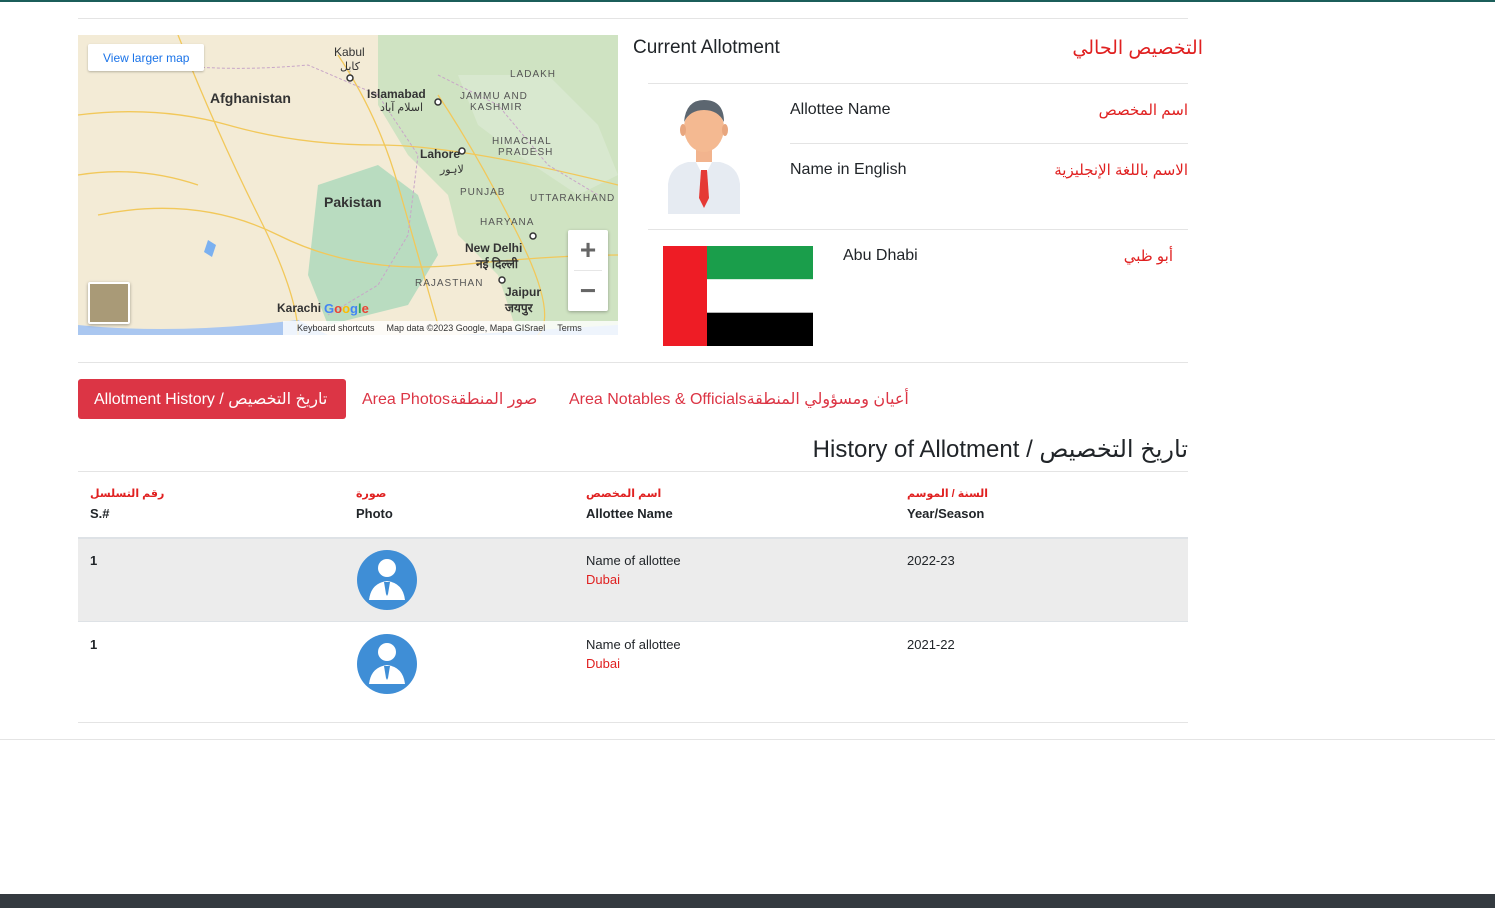 This screenshot has width=1495, height=908. What do you see at coordinates (466, 328) in the screenshot?
I see `map-data-text: Map data ©2023 Google, Mapa GISrael` at bounding box center [466, 328].